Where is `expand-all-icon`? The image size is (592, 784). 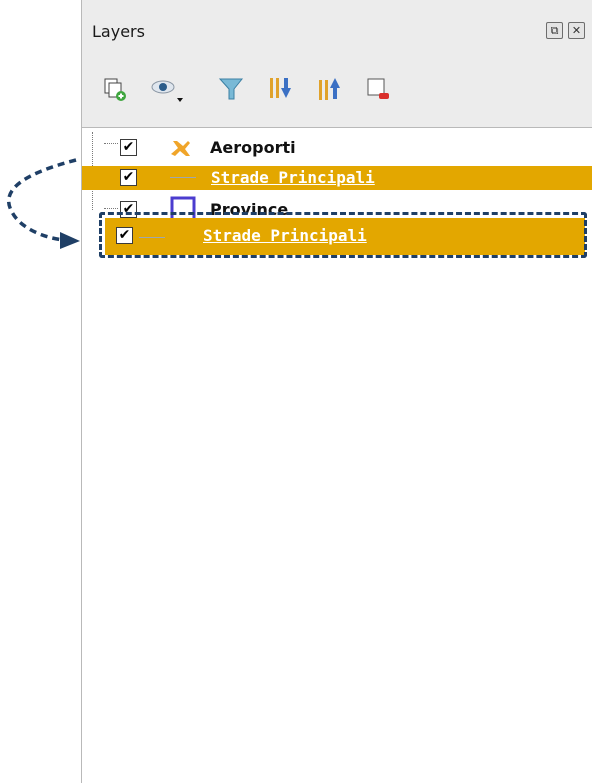
expand-all-icon is located at coordinates (280, 88).